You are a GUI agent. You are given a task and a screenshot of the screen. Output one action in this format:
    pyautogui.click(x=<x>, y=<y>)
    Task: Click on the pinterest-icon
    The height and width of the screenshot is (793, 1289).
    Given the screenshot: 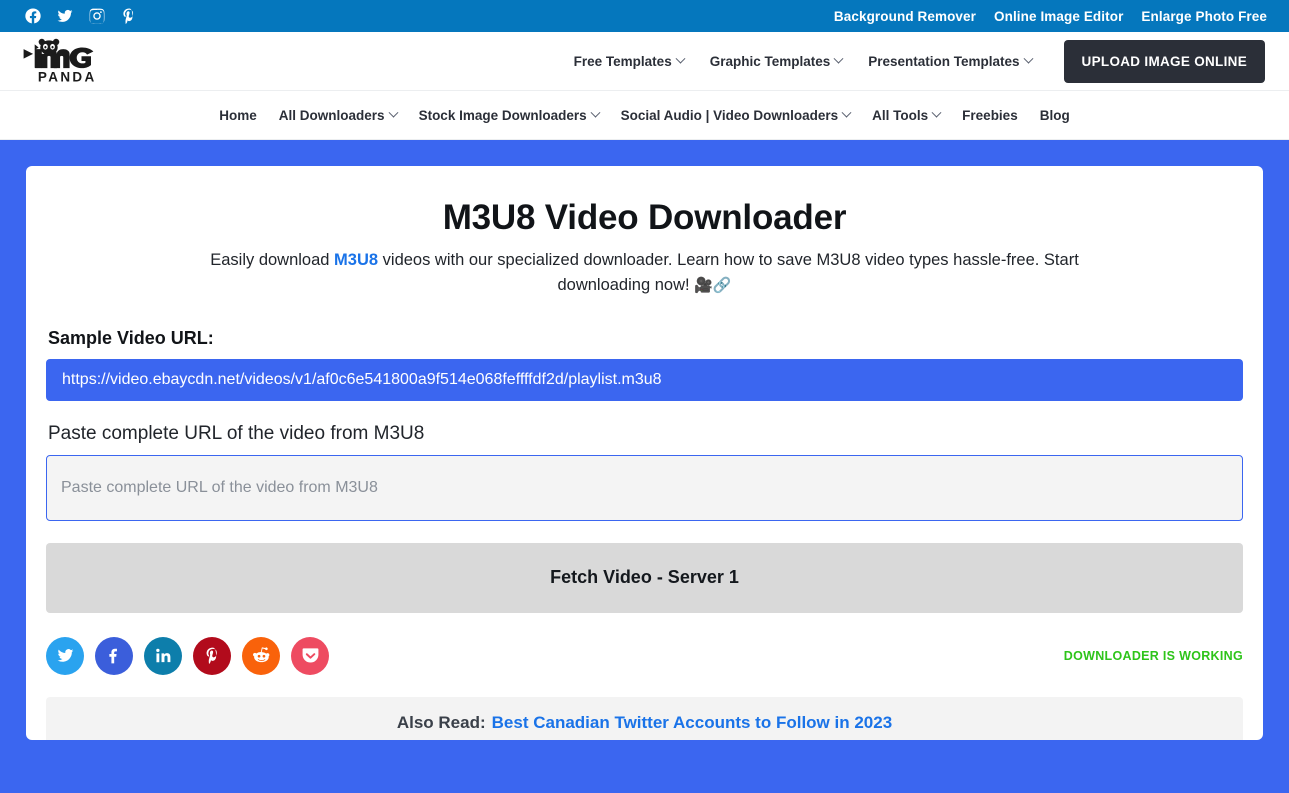 What is the action you would take?
    pyautogui.click(x=129, y=16)
    